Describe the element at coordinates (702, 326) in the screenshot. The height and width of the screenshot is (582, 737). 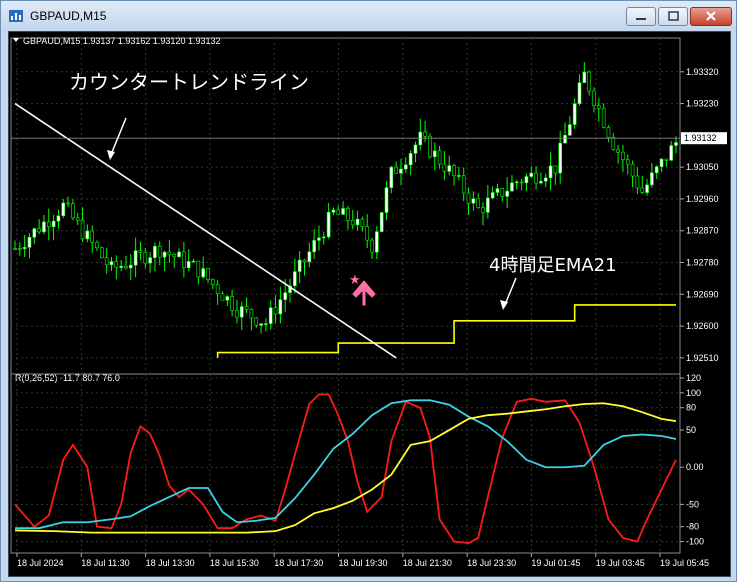
I see `price-tick-label: 1.92600` at that location.